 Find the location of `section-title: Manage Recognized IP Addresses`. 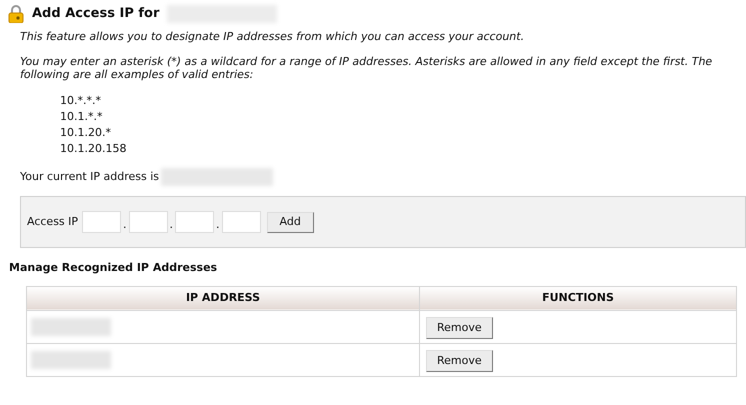

section-title: Manage Recognized IP Addresses is located at coordinates (113, 268).